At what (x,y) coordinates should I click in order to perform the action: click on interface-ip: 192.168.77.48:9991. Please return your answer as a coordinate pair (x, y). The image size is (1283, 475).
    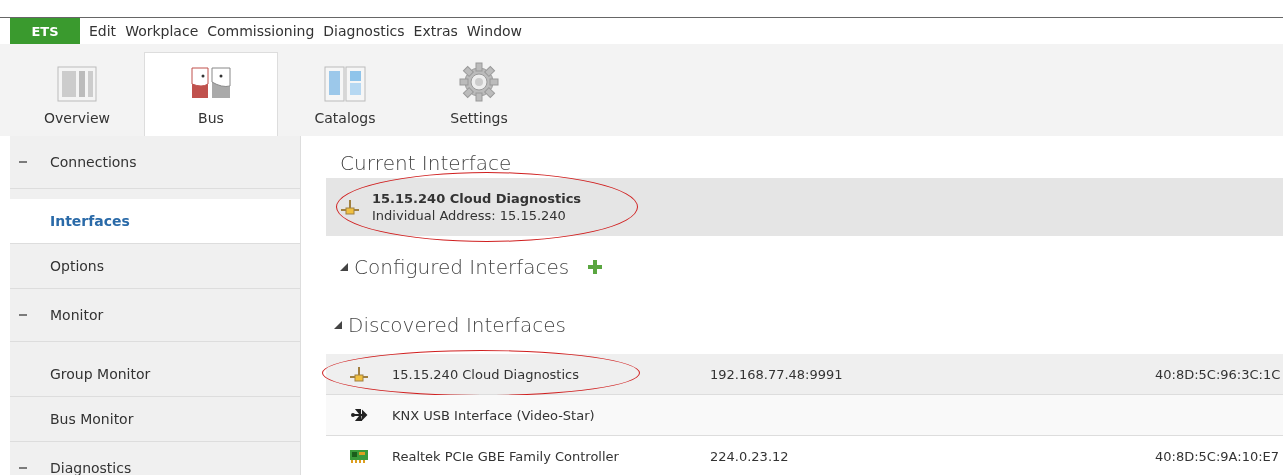
    Looking at the image, I should click on (776, 374).